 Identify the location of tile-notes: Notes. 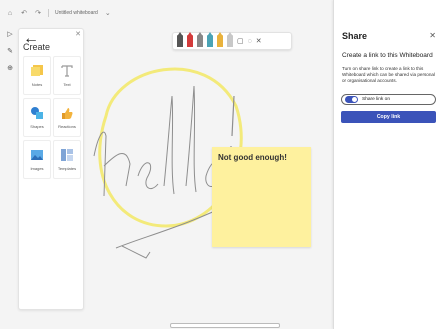
(37, 75).